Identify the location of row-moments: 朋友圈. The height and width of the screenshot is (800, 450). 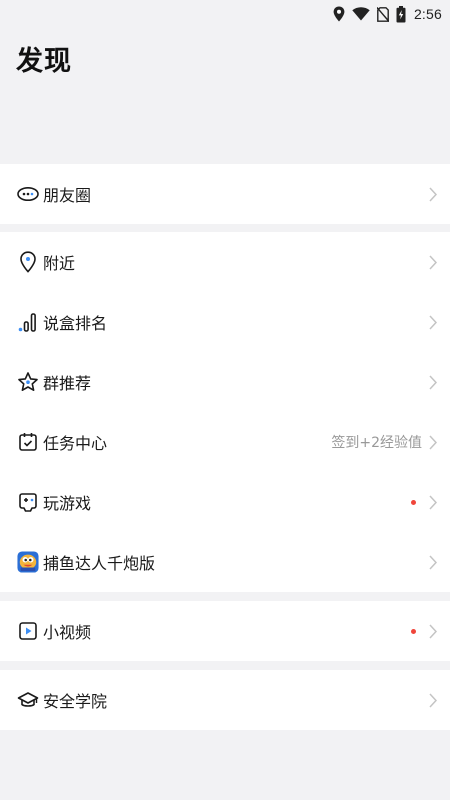
(225, 194).